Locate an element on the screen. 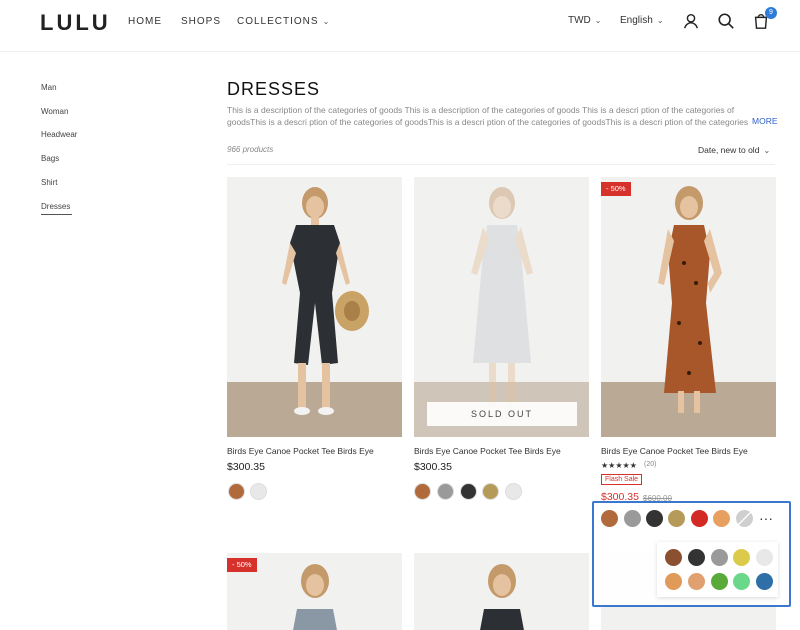 The height and width of the screenshot is (630, 800). sidebar-item-dresses: Dresses is located at coordinates (55, 206).